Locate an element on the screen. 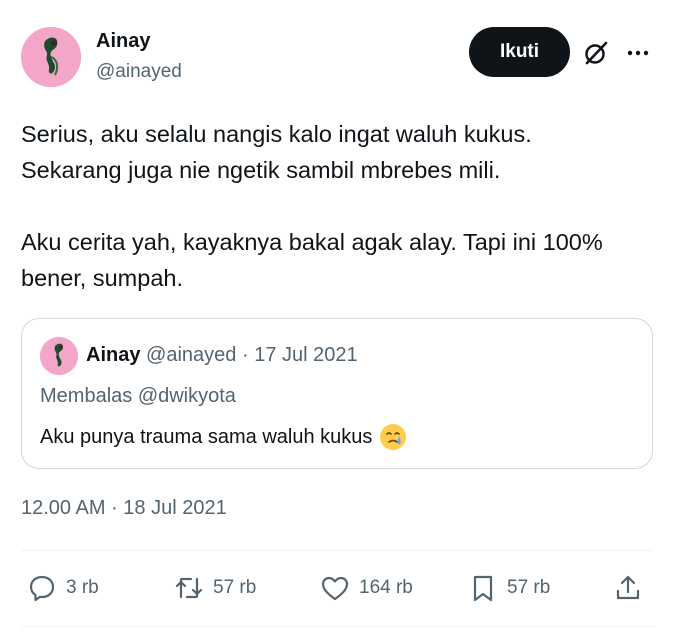 This screenshot has width=673, height=631. quoted-tweet-text-row: Aku punya trauma sama waluh kukus is located at coordinates (224, 437).